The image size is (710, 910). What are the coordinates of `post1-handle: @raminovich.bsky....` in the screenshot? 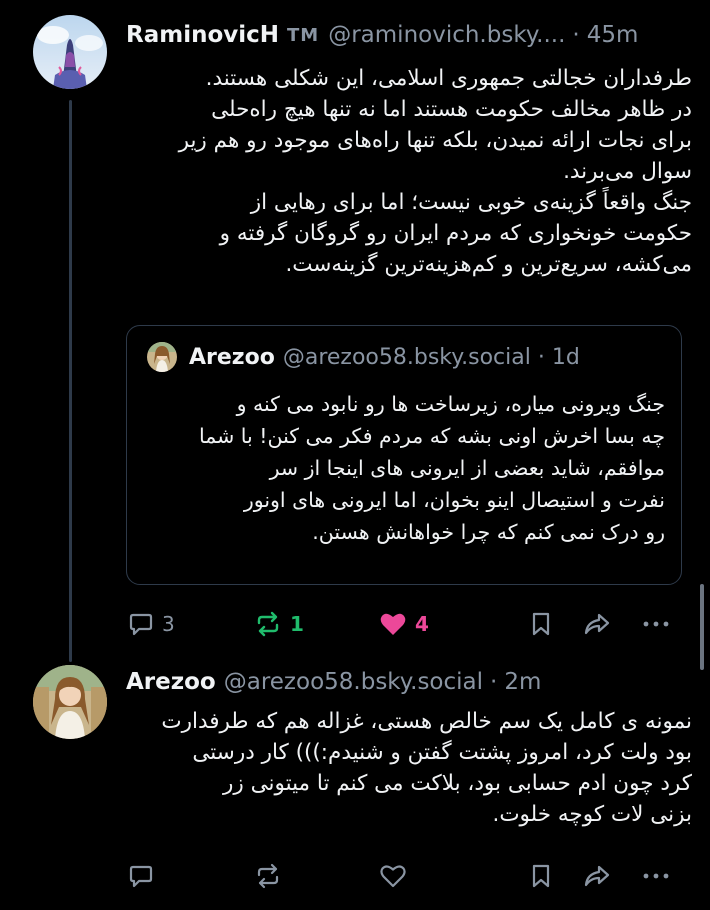 It's located at (446, 35).